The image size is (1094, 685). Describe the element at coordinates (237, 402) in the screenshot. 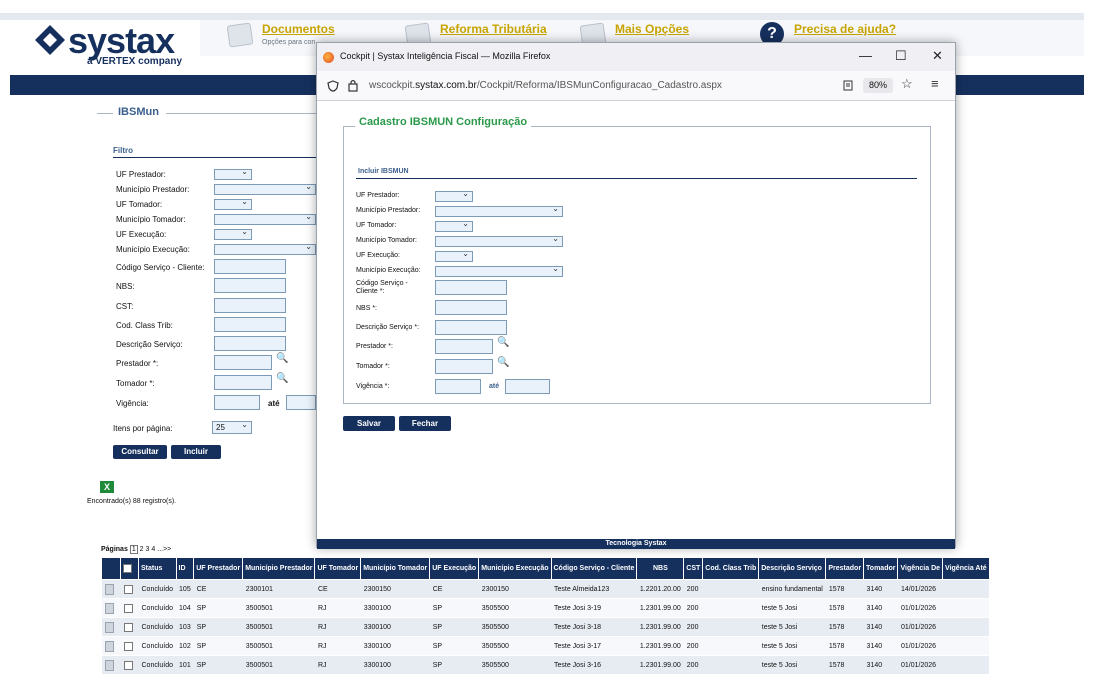

I see `vigencia-de-input` at that location.